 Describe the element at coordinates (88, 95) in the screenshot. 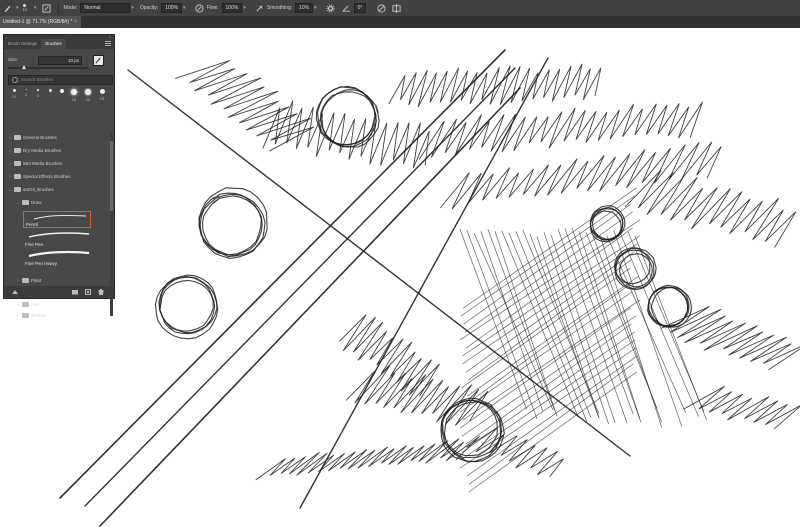

I see `brush-tip: 20` at that location.